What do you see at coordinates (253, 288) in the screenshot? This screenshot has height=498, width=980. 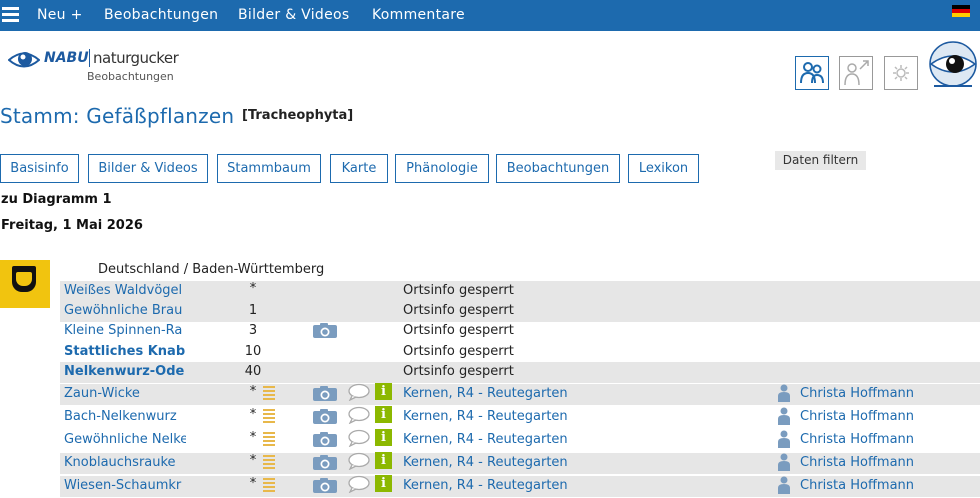 I see `observation-count: *` at bounding box center [253, 288].